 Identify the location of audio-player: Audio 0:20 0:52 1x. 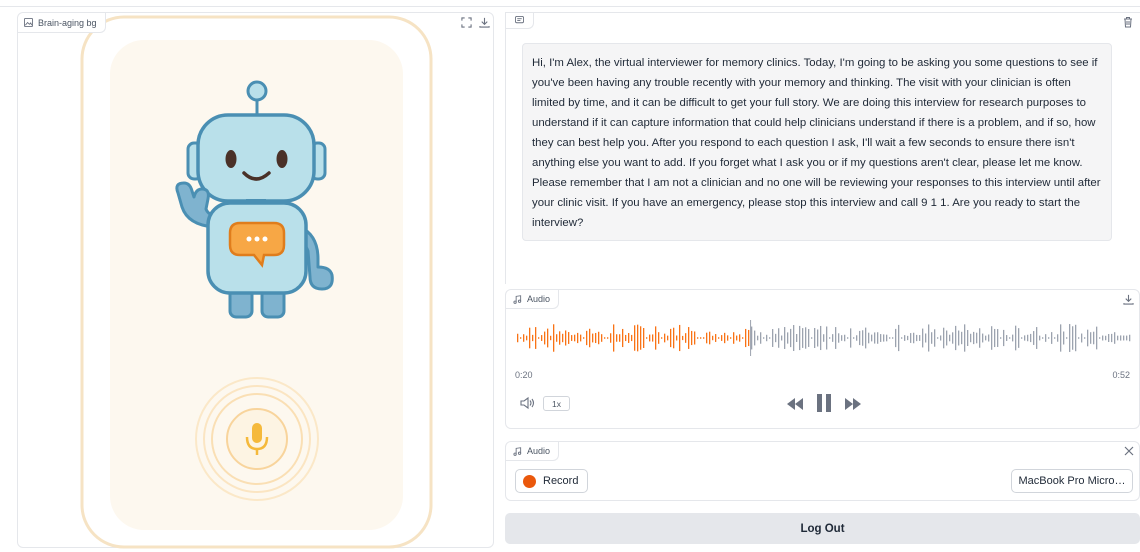
(822, 359).